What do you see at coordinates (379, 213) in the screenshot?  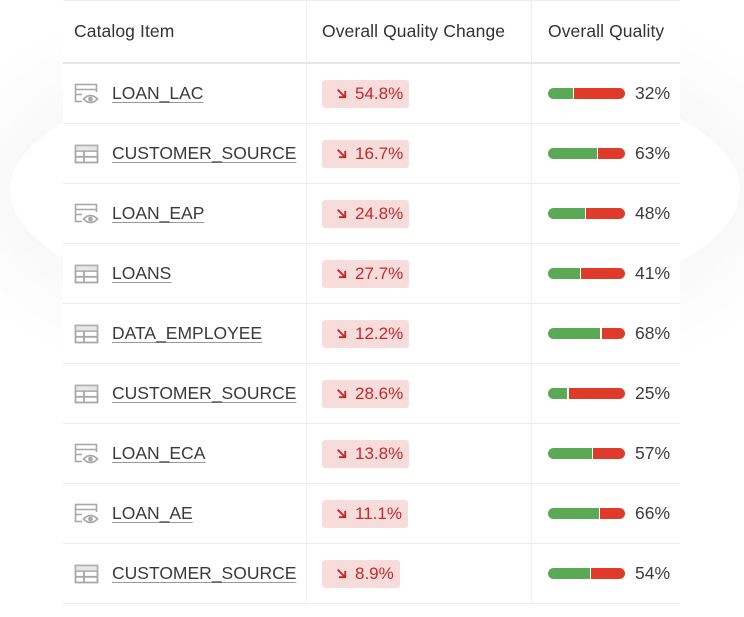 I see `quality-change-value: 24.8%` at bounding box center [379, 213].